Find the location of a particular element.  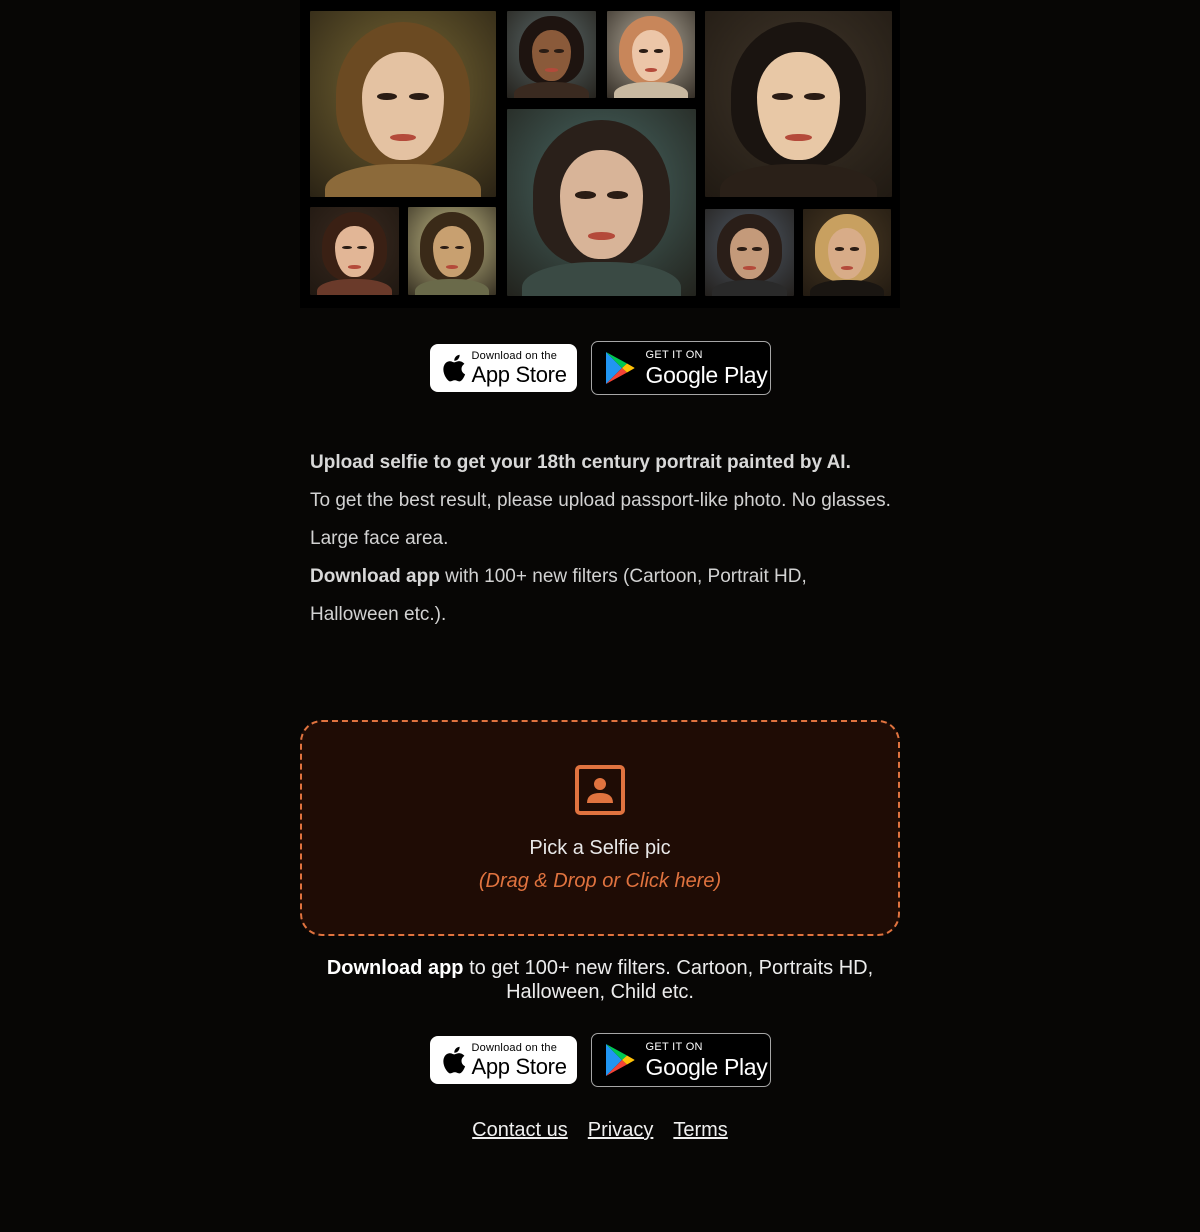

portrait-collage is located at coordinates (600, 154).